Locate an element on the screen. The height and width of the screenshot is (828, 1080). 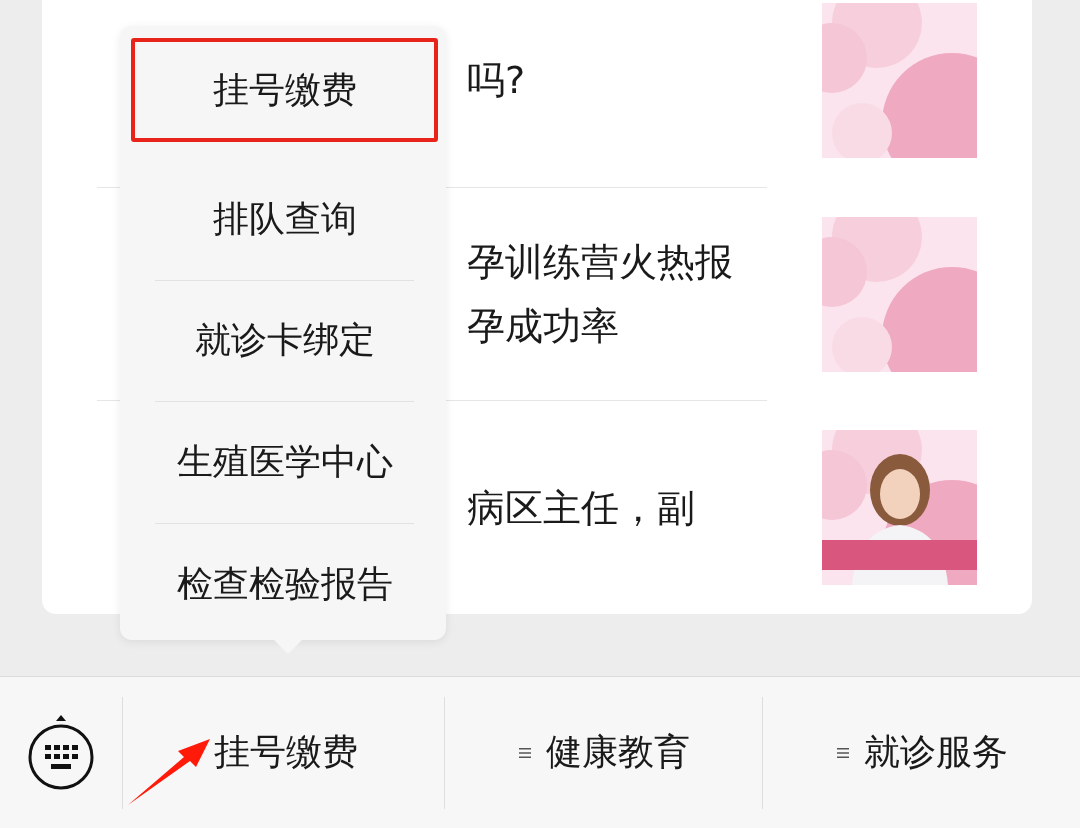
menu-item: 就诊卡绑定 is located at coordinates (284, 341).